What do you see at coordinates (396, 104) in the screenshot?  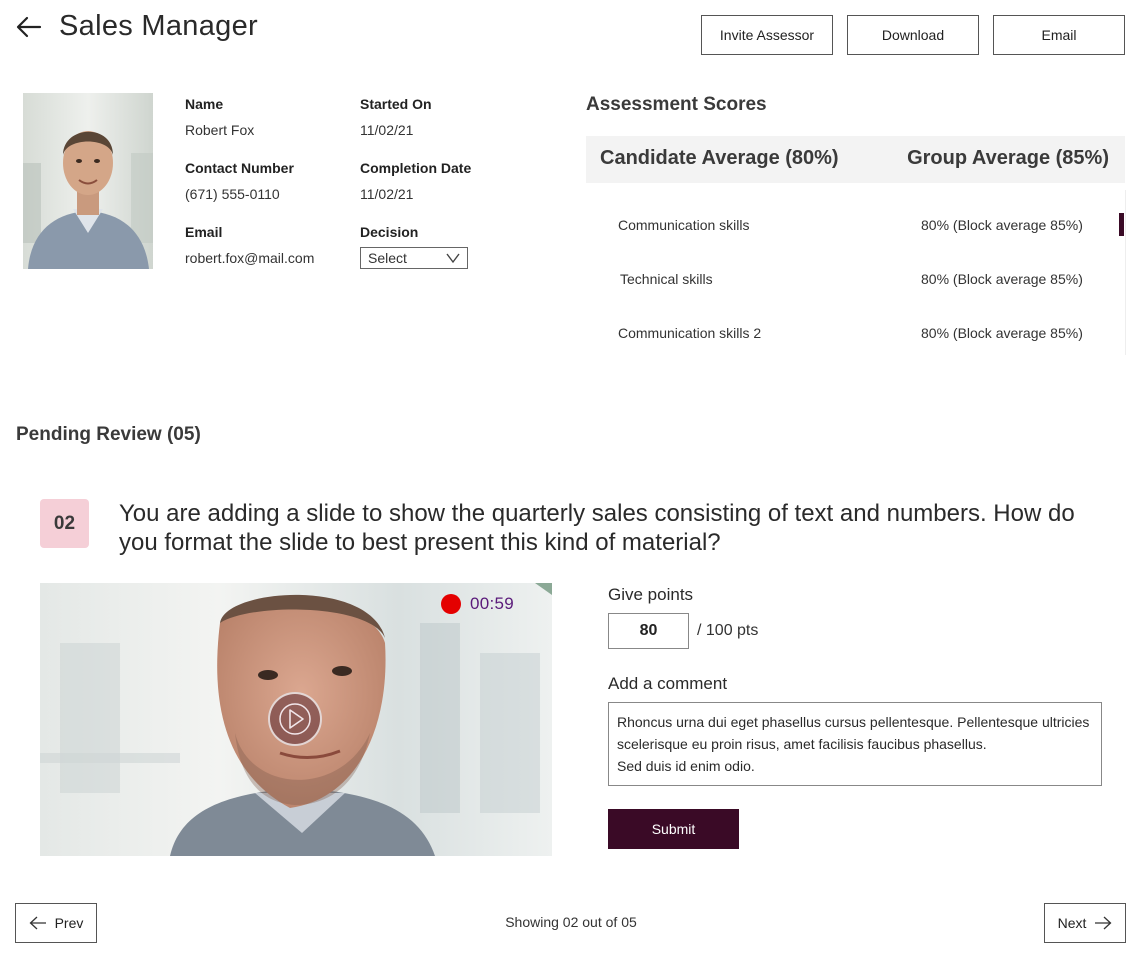 I see `started-on-label: Started On` at bounding box center [396, 104].